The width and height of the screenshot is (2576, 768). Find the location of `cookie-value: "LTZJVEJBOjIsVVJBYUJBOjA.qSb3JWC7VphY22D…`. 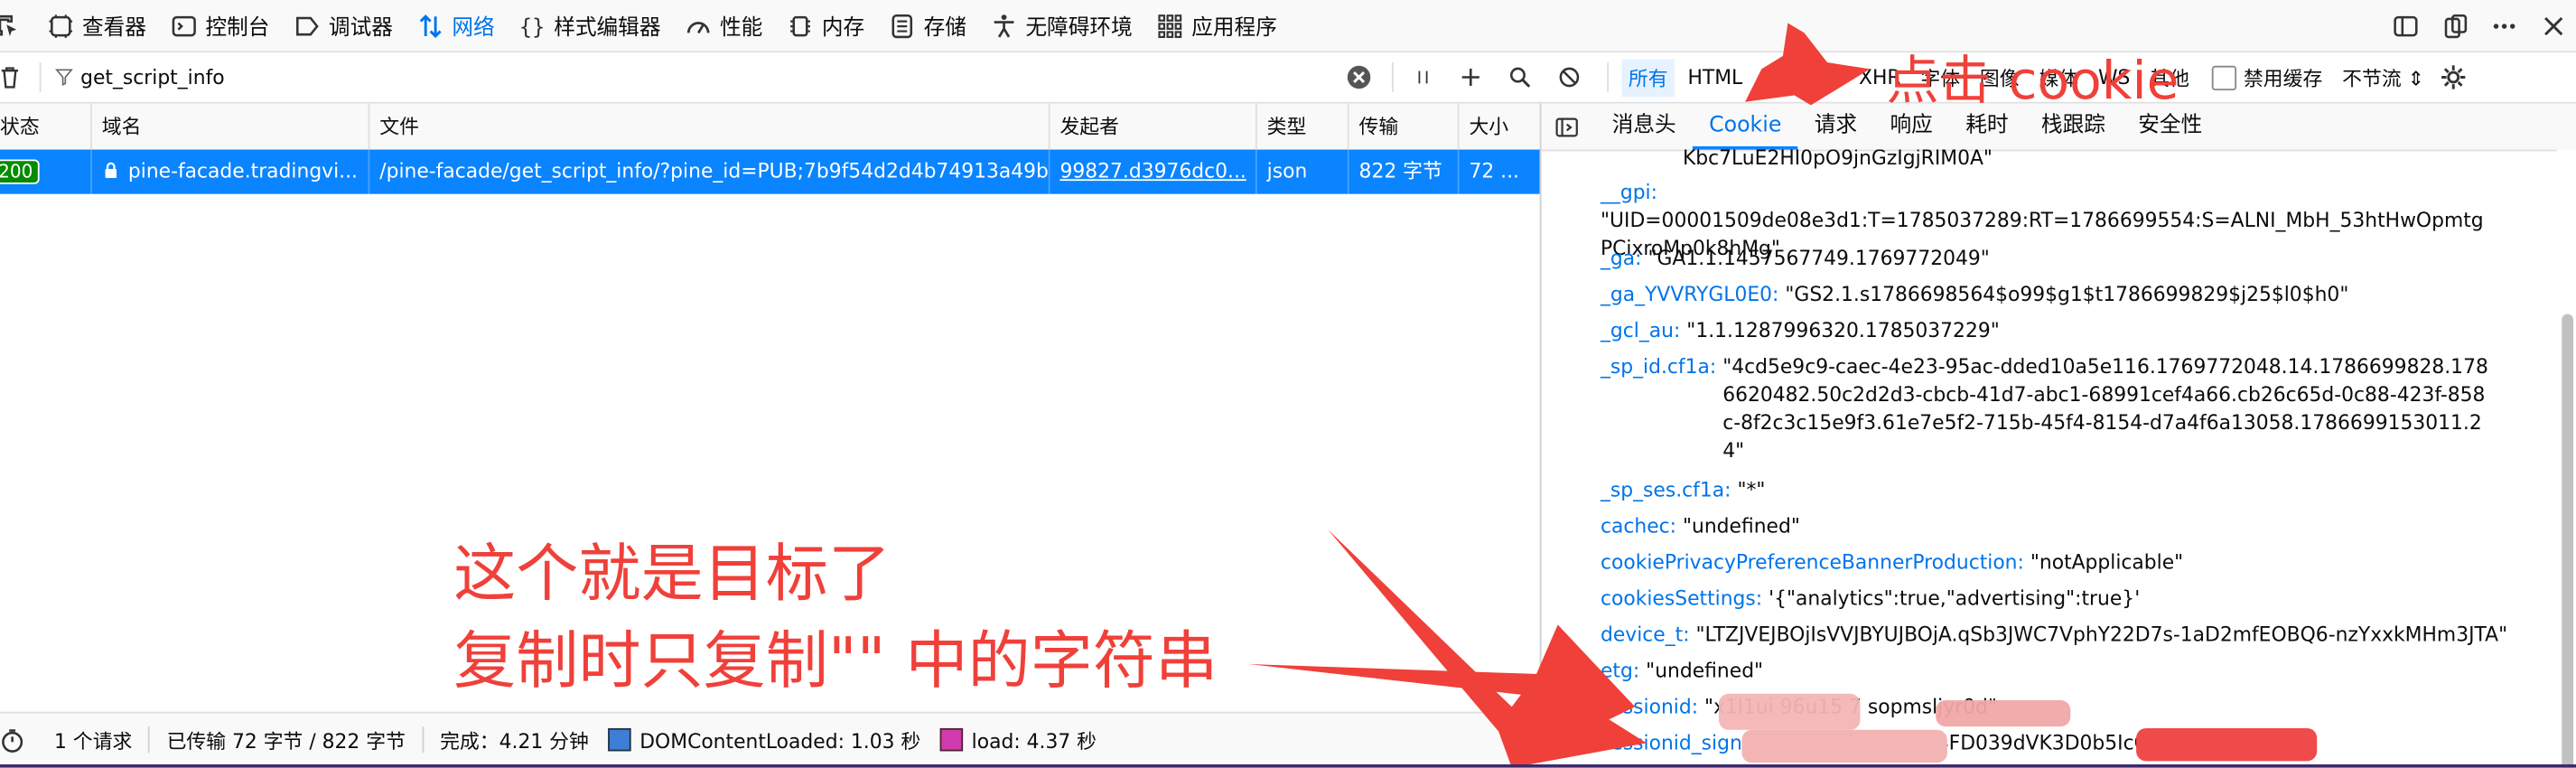

cookie-value: "LTZJVEJBOjIsVVJBYUJBOjA.qSb3JWC7VphY22D… is located at coordinates (2101, 634).